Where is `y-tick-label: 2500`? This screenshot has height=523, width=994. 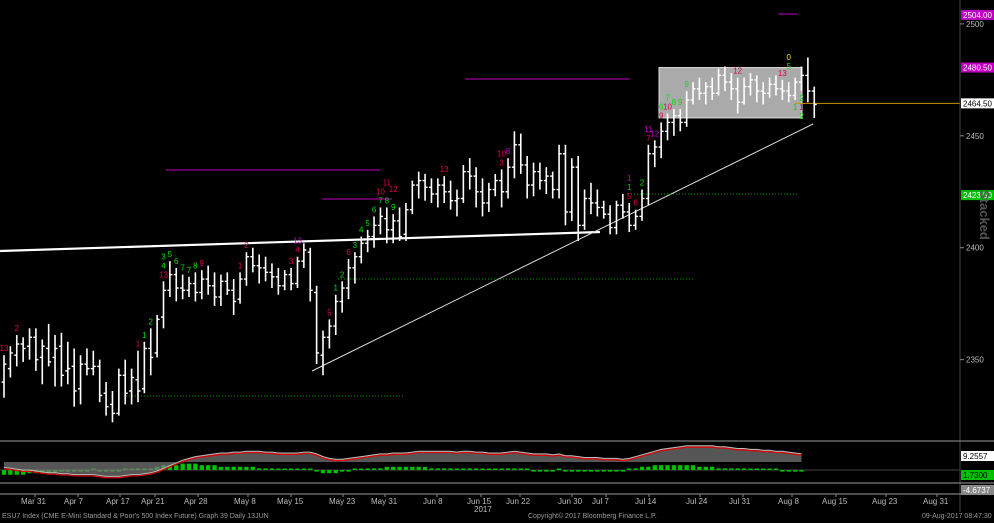
y-tick-label: 2500 is located at coordinates (975, 24).